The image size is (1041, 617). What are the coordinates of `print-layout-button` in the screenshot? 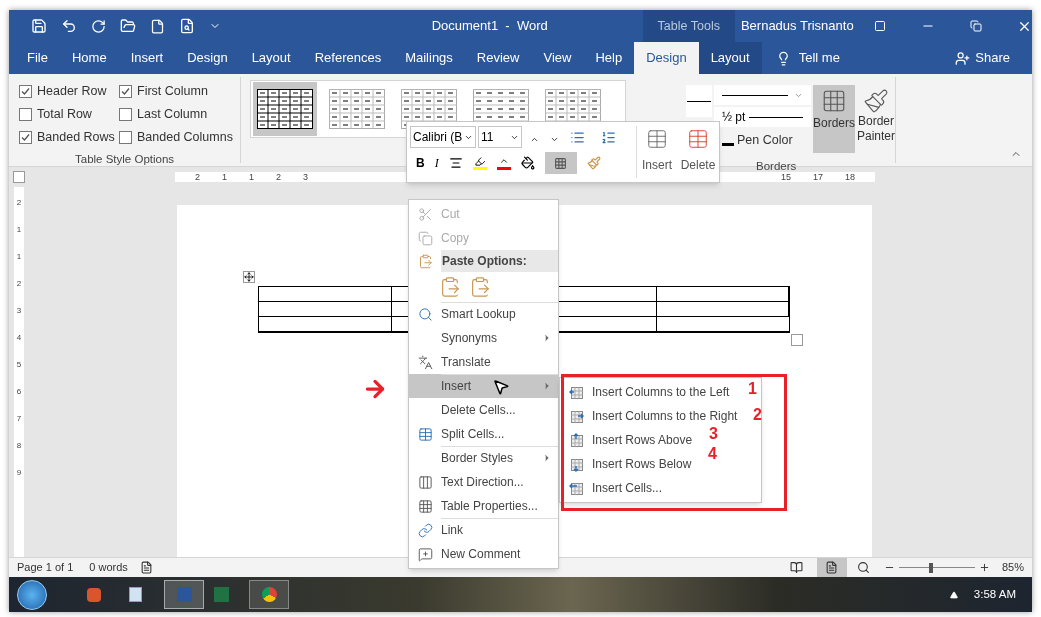 It's located at (831, 567).